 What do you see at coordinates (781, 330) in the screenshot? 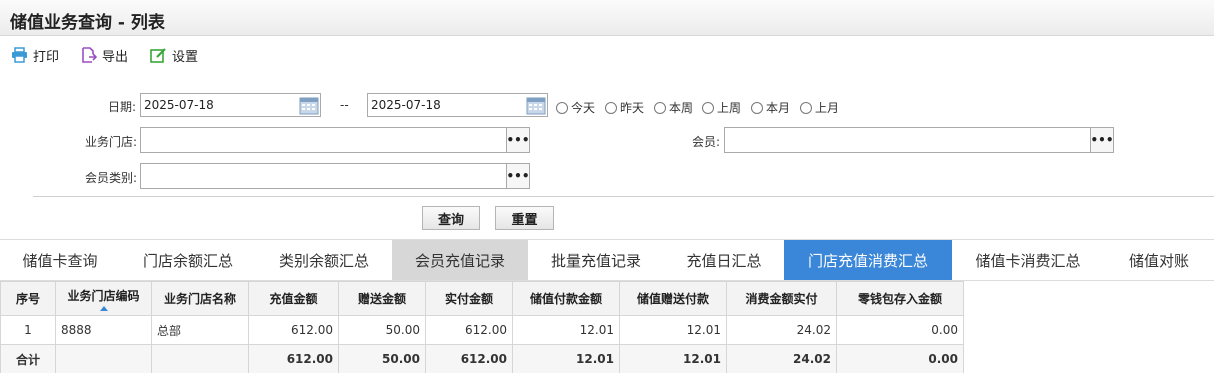
I see `table-cell: 24.02` at bounding box center [781, 330].